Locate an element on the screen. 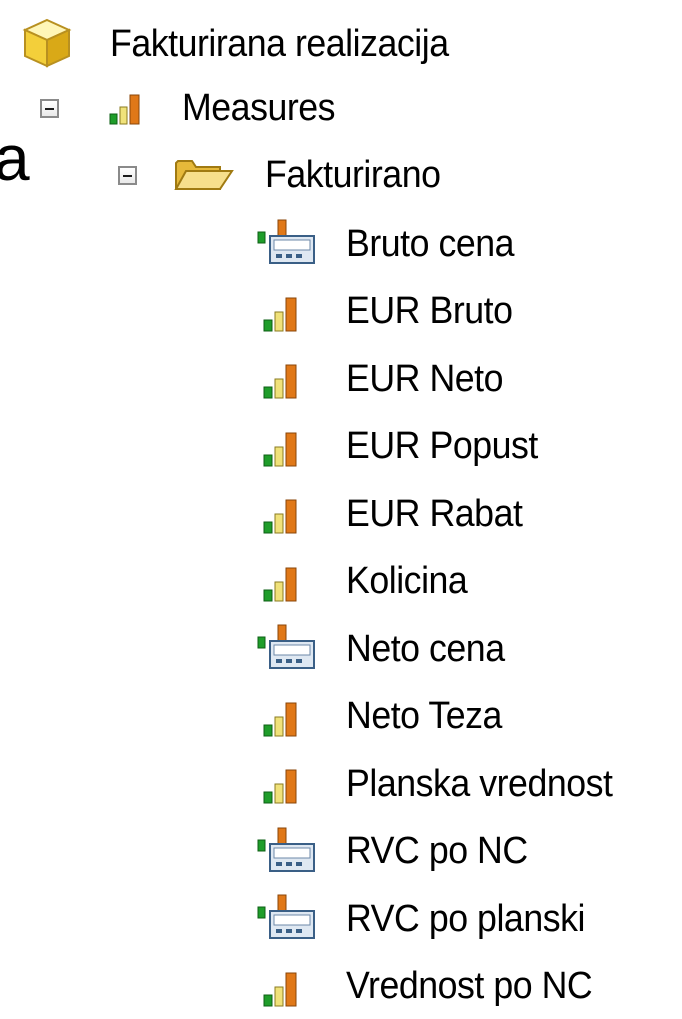 Image resolution: width=682 pixels, height=1019 pixels. tree-node-label: Planska vrednost is located at coordinates (479, 783).